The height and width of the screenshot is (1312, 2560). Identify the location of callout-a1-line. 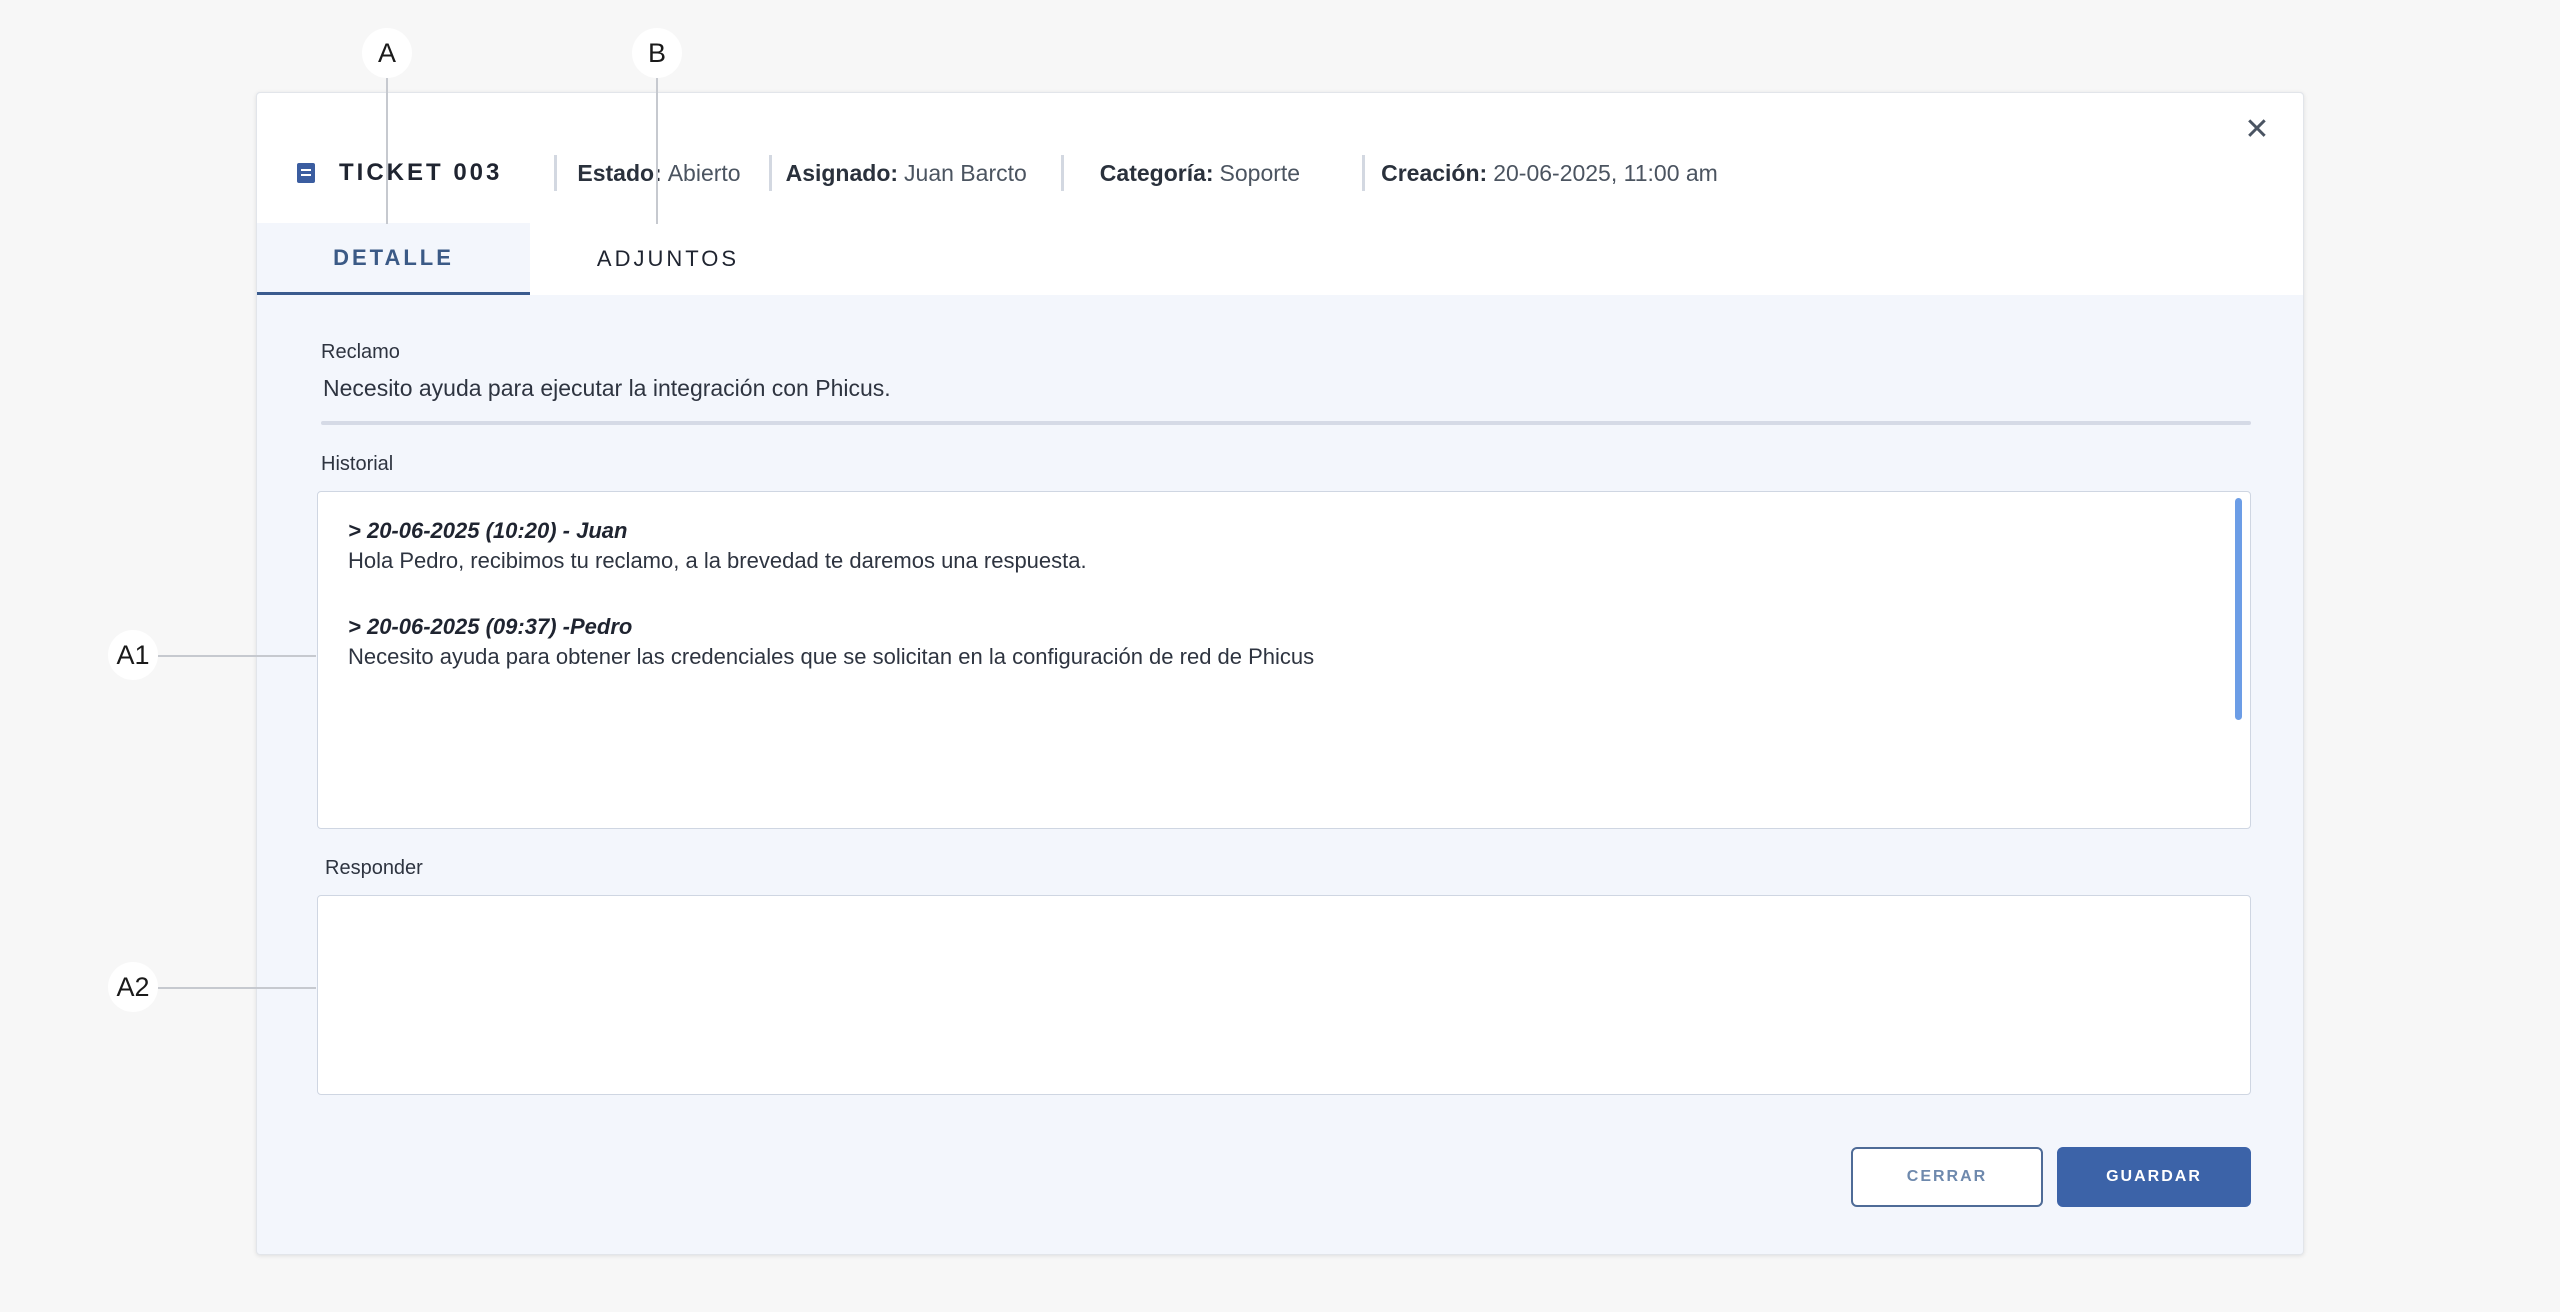
(237, 656).